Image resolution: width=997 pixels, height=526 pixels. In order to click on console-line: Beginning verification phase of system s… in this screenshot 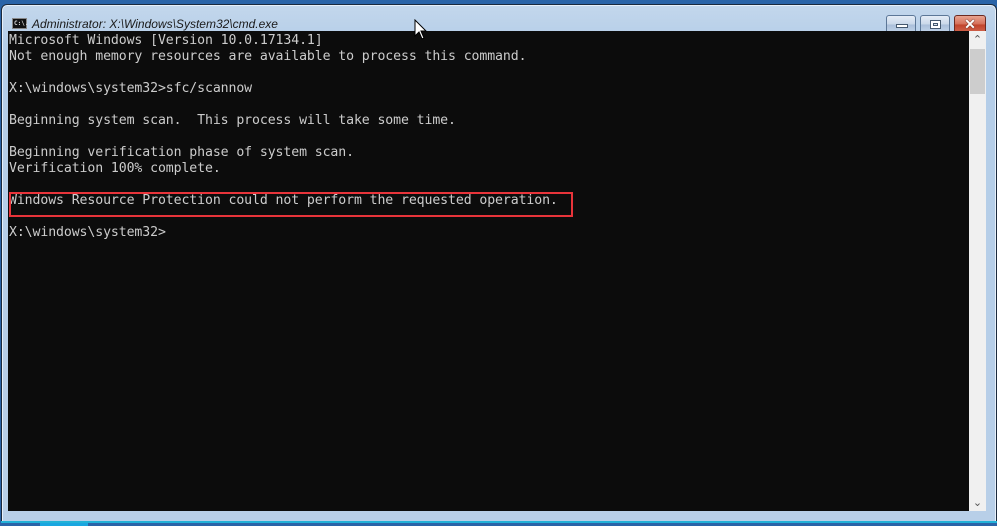, I will do `click(181, 152)`.